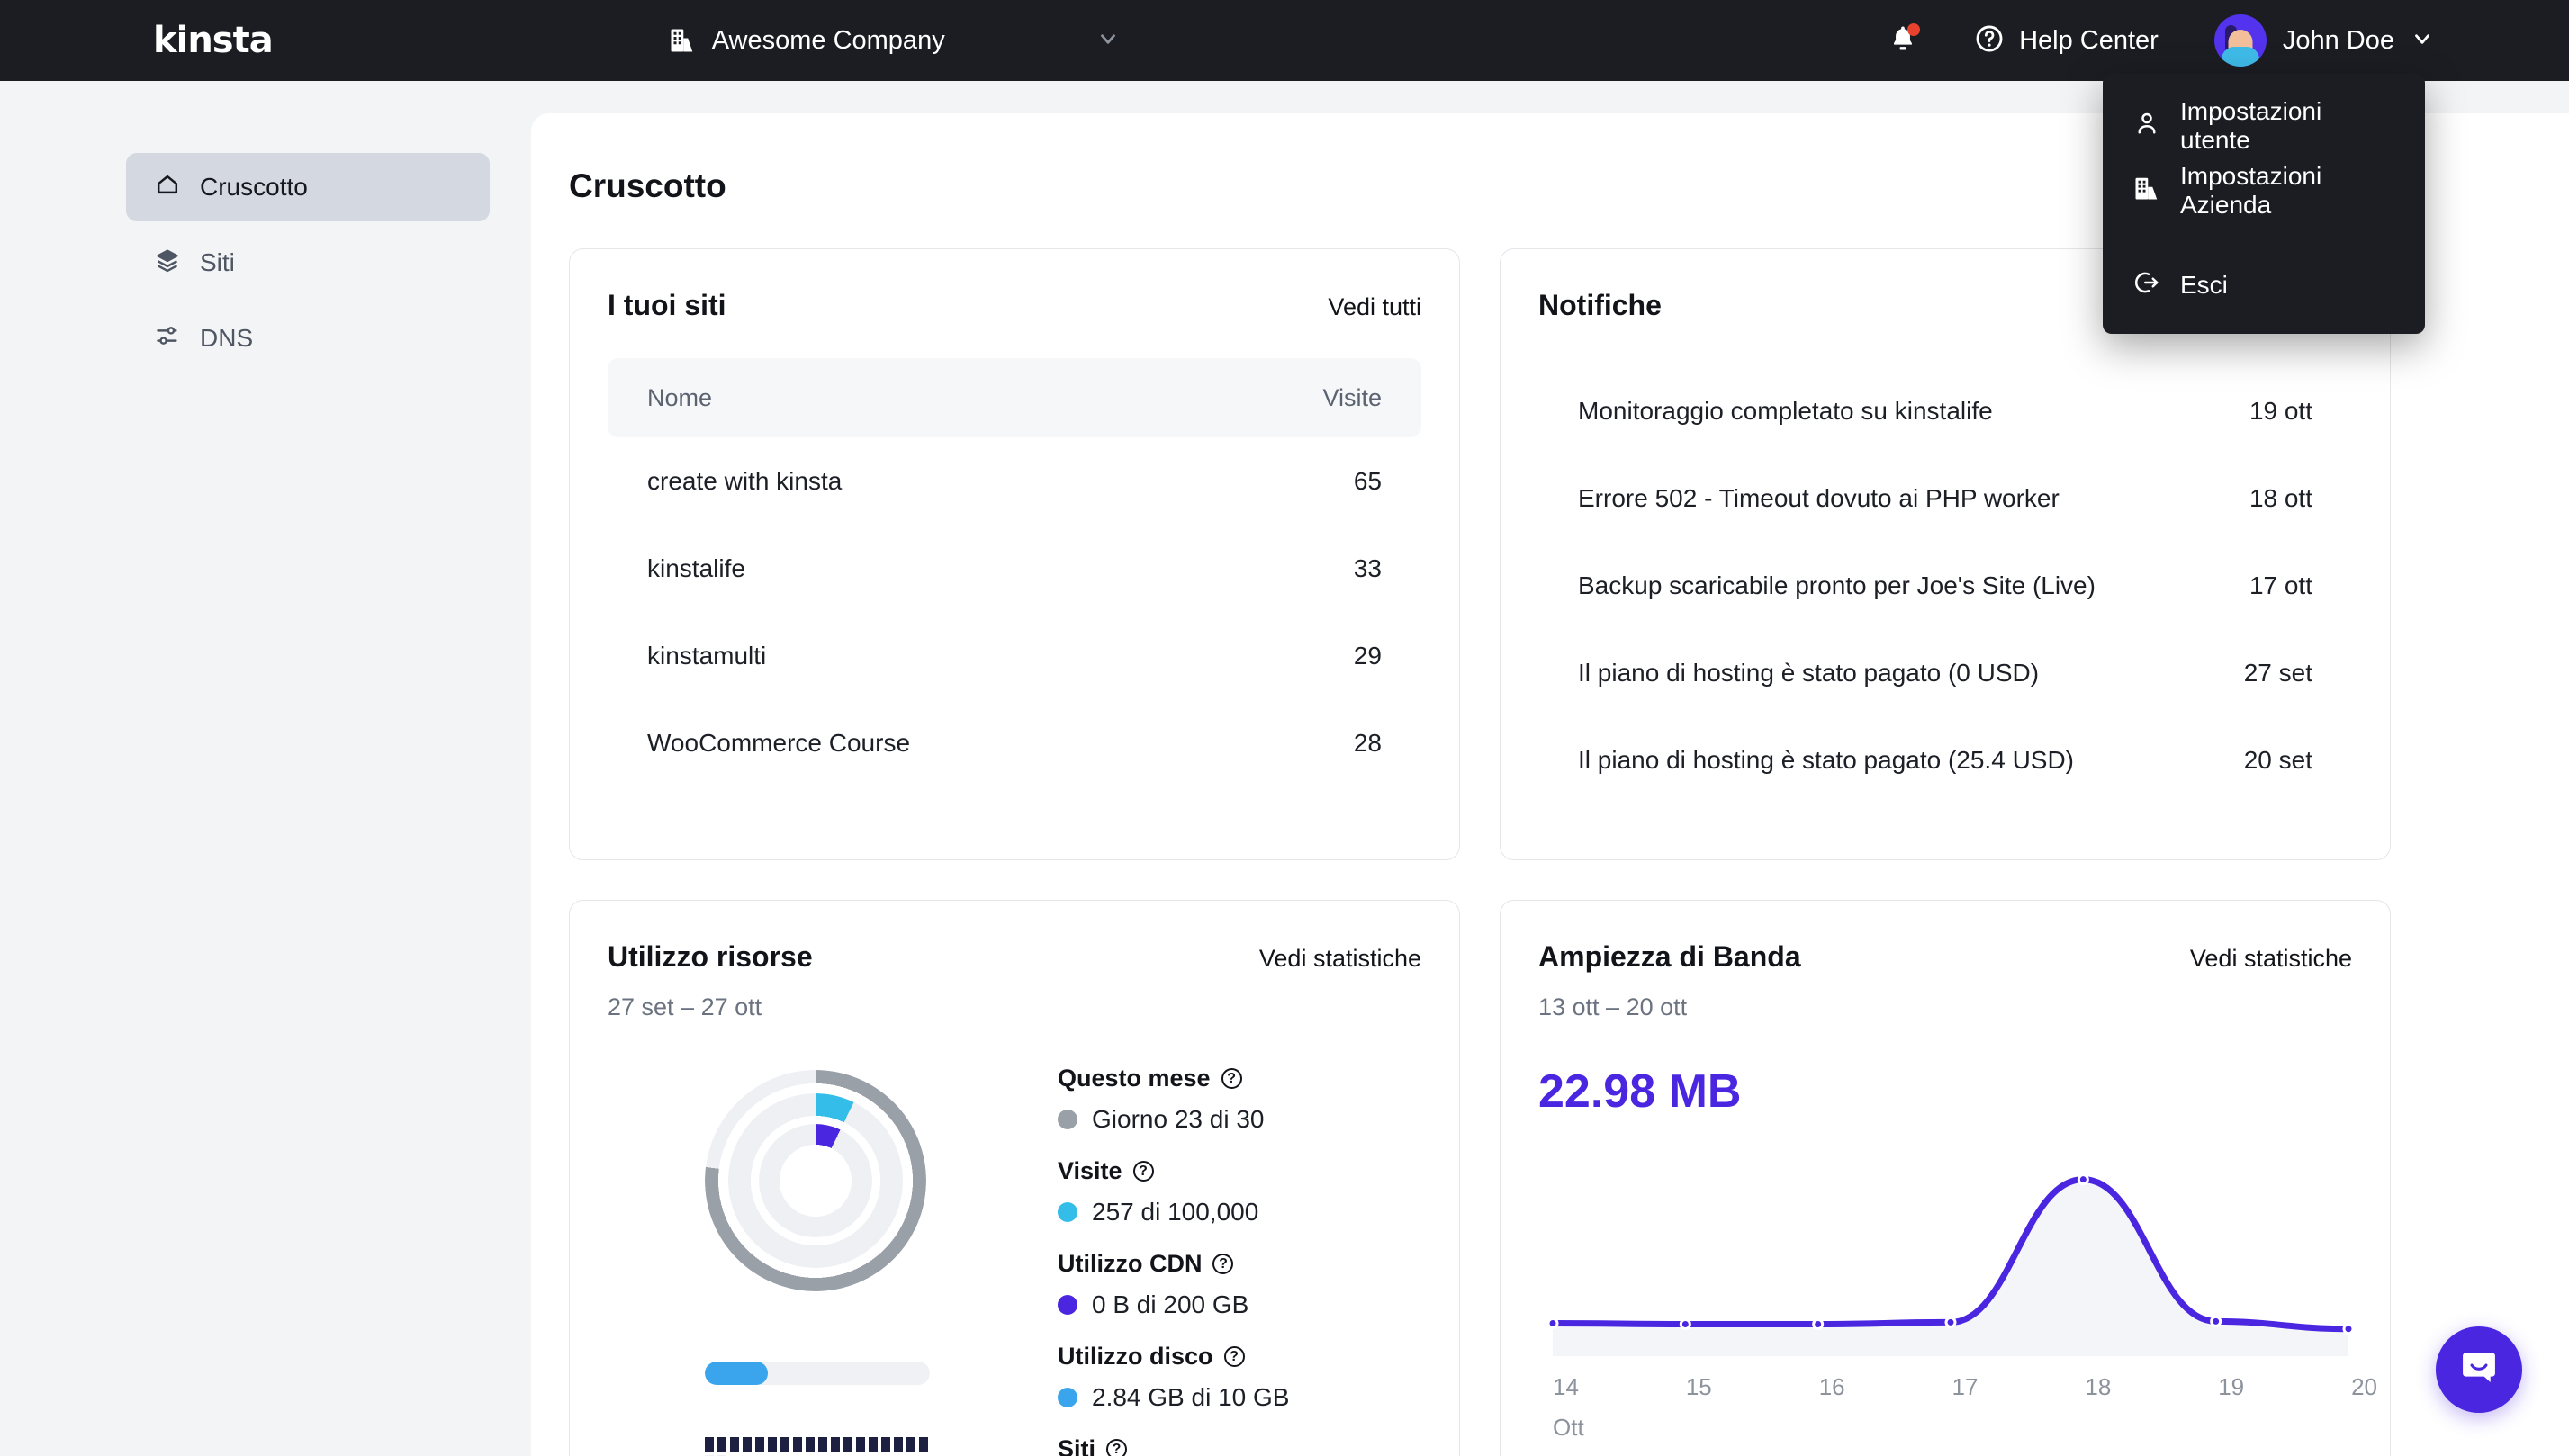 The width and height of the screenshot is (2569, 1456). What do you see at coordinates (2089, 40) in the screenshot?
I see `help-center-label: Help Center` at bounding box center [2089, 40].